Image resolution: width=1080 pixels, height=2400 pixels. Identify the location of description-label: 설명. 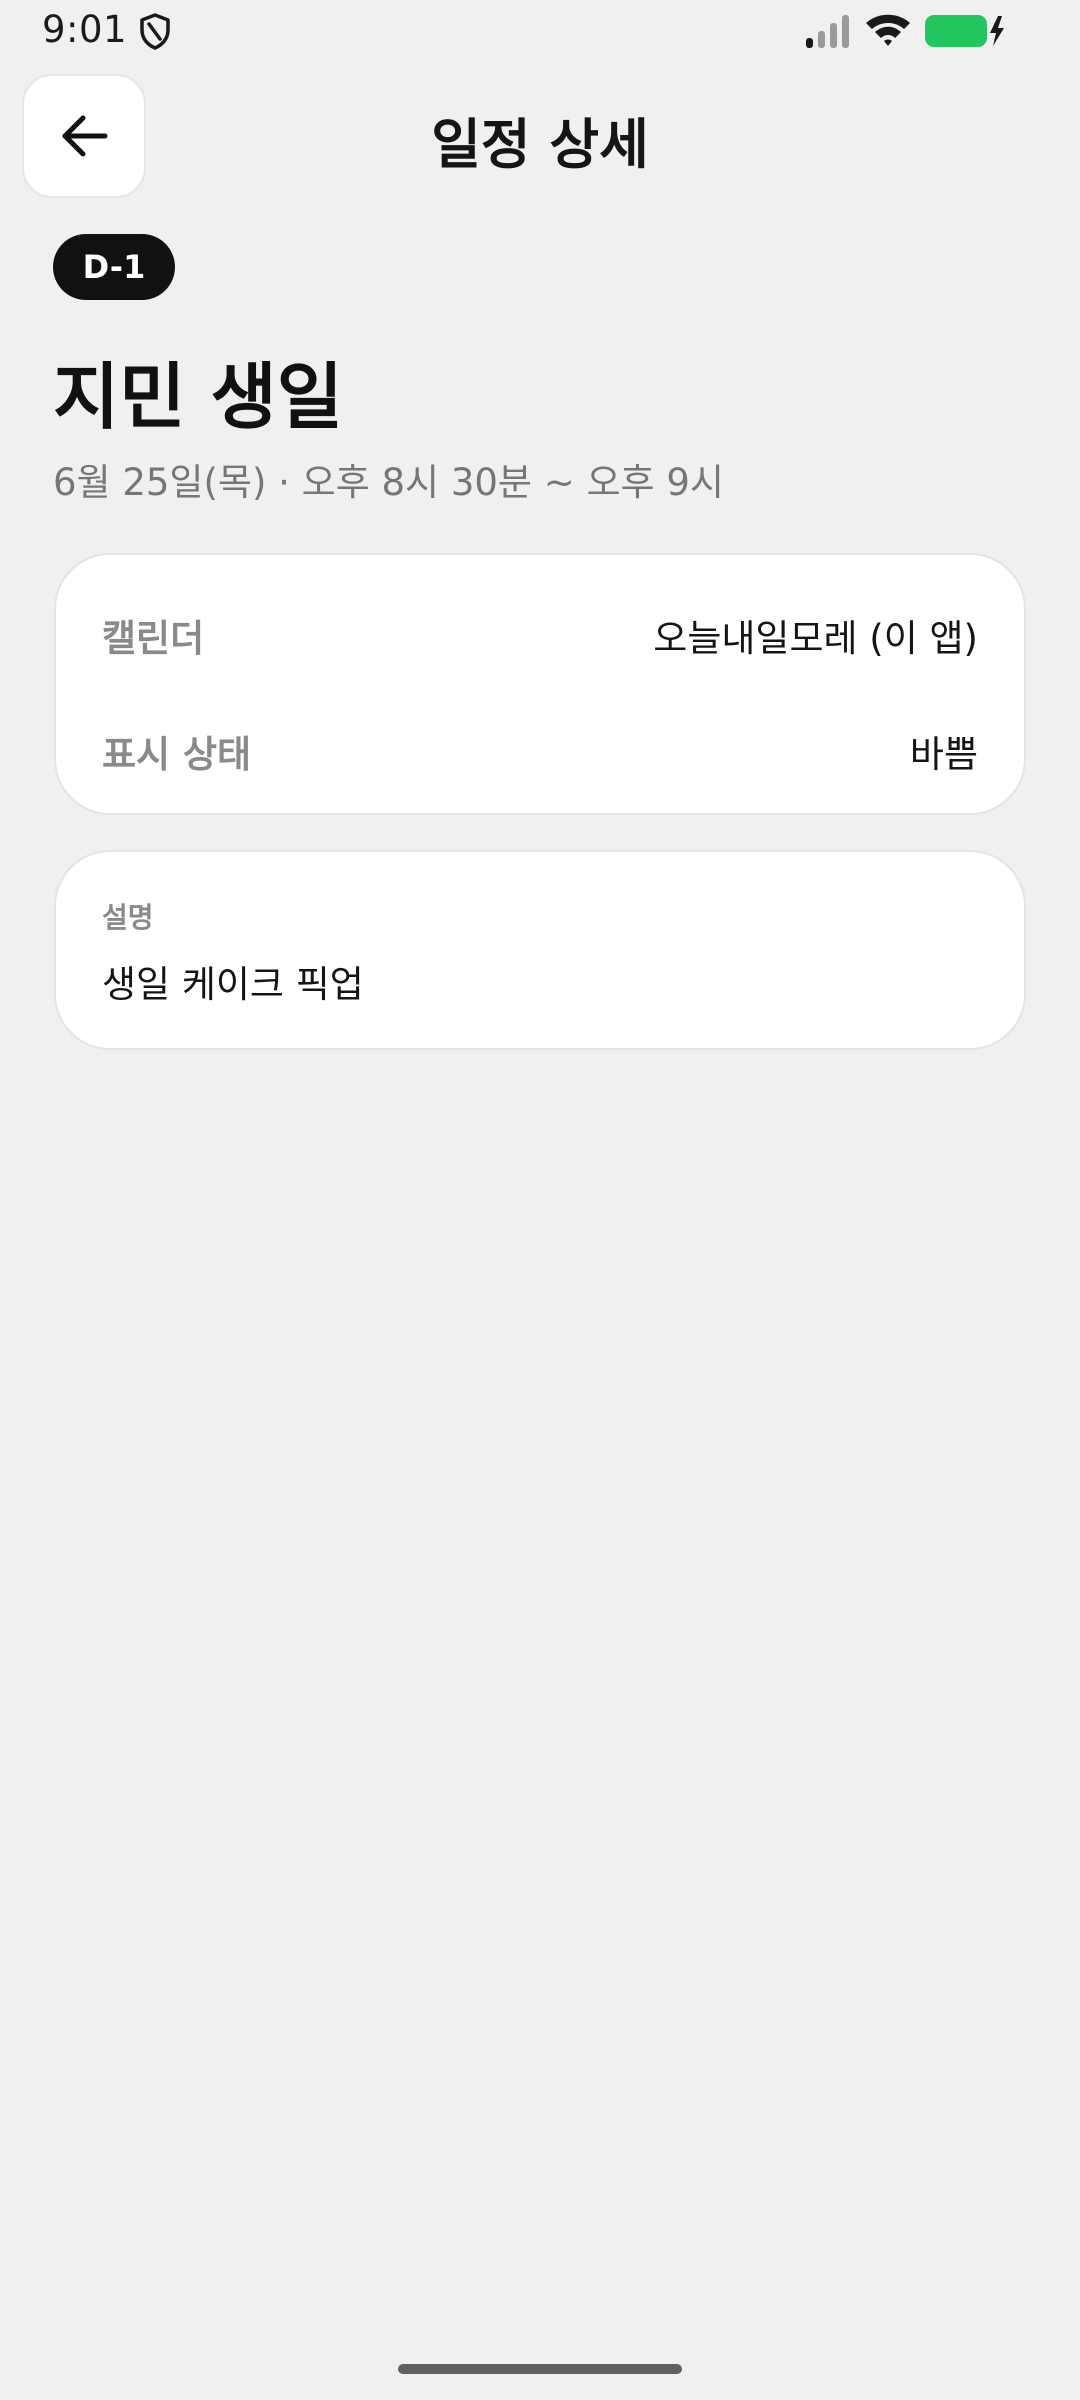
(128, 917).